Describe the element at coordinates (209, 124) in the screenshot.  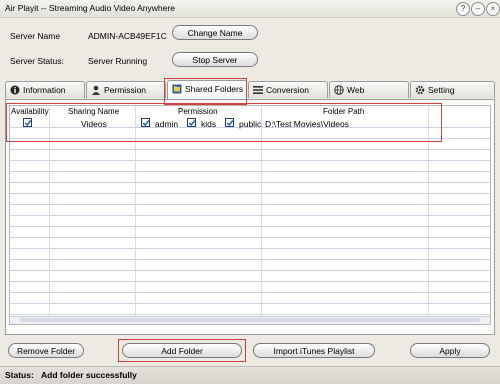
I see `permission-kids-label: kids` at that location.